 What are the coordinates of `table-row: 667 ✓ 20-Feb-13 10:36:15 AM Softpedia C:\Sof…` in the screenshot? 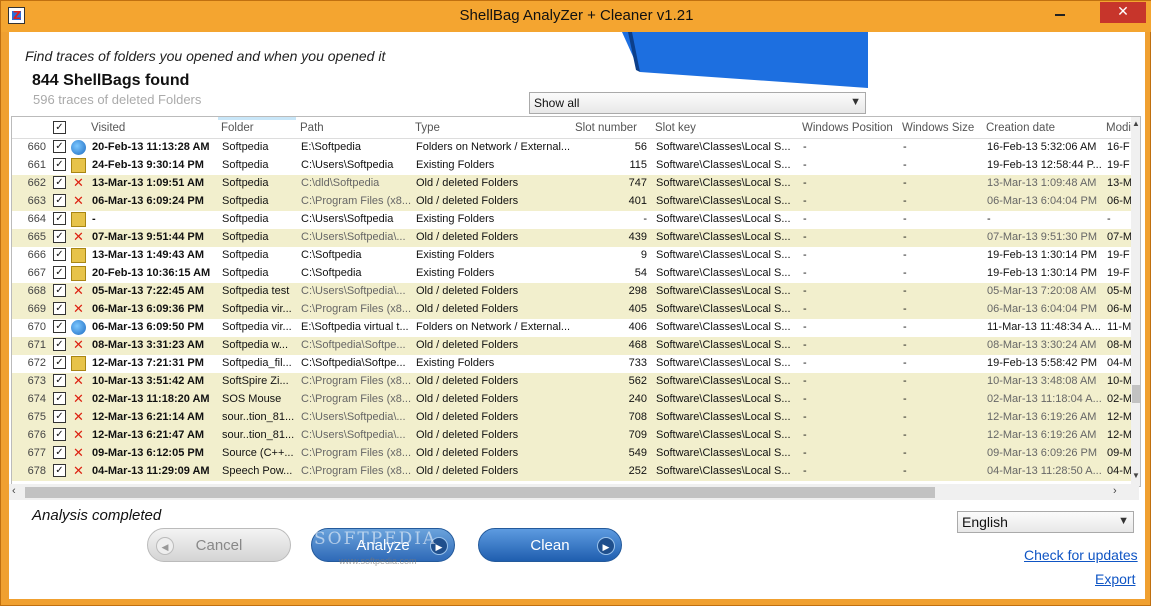 It's located at (576, 274).